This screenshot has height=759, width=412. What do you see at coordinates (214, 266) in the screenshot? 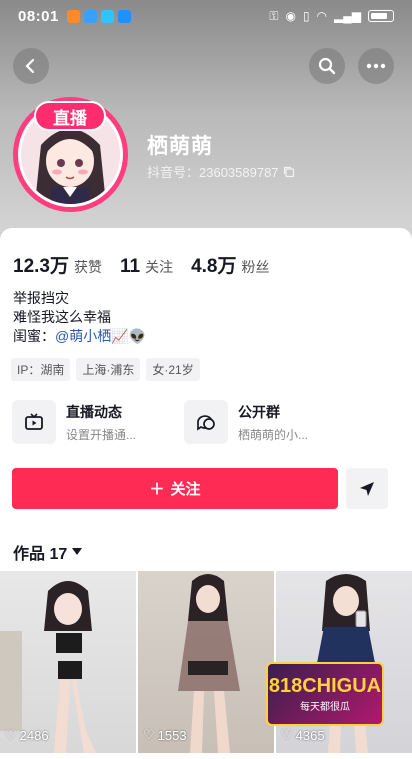
I see `stat-value: 4.8万` at bounding box center [214, 266].